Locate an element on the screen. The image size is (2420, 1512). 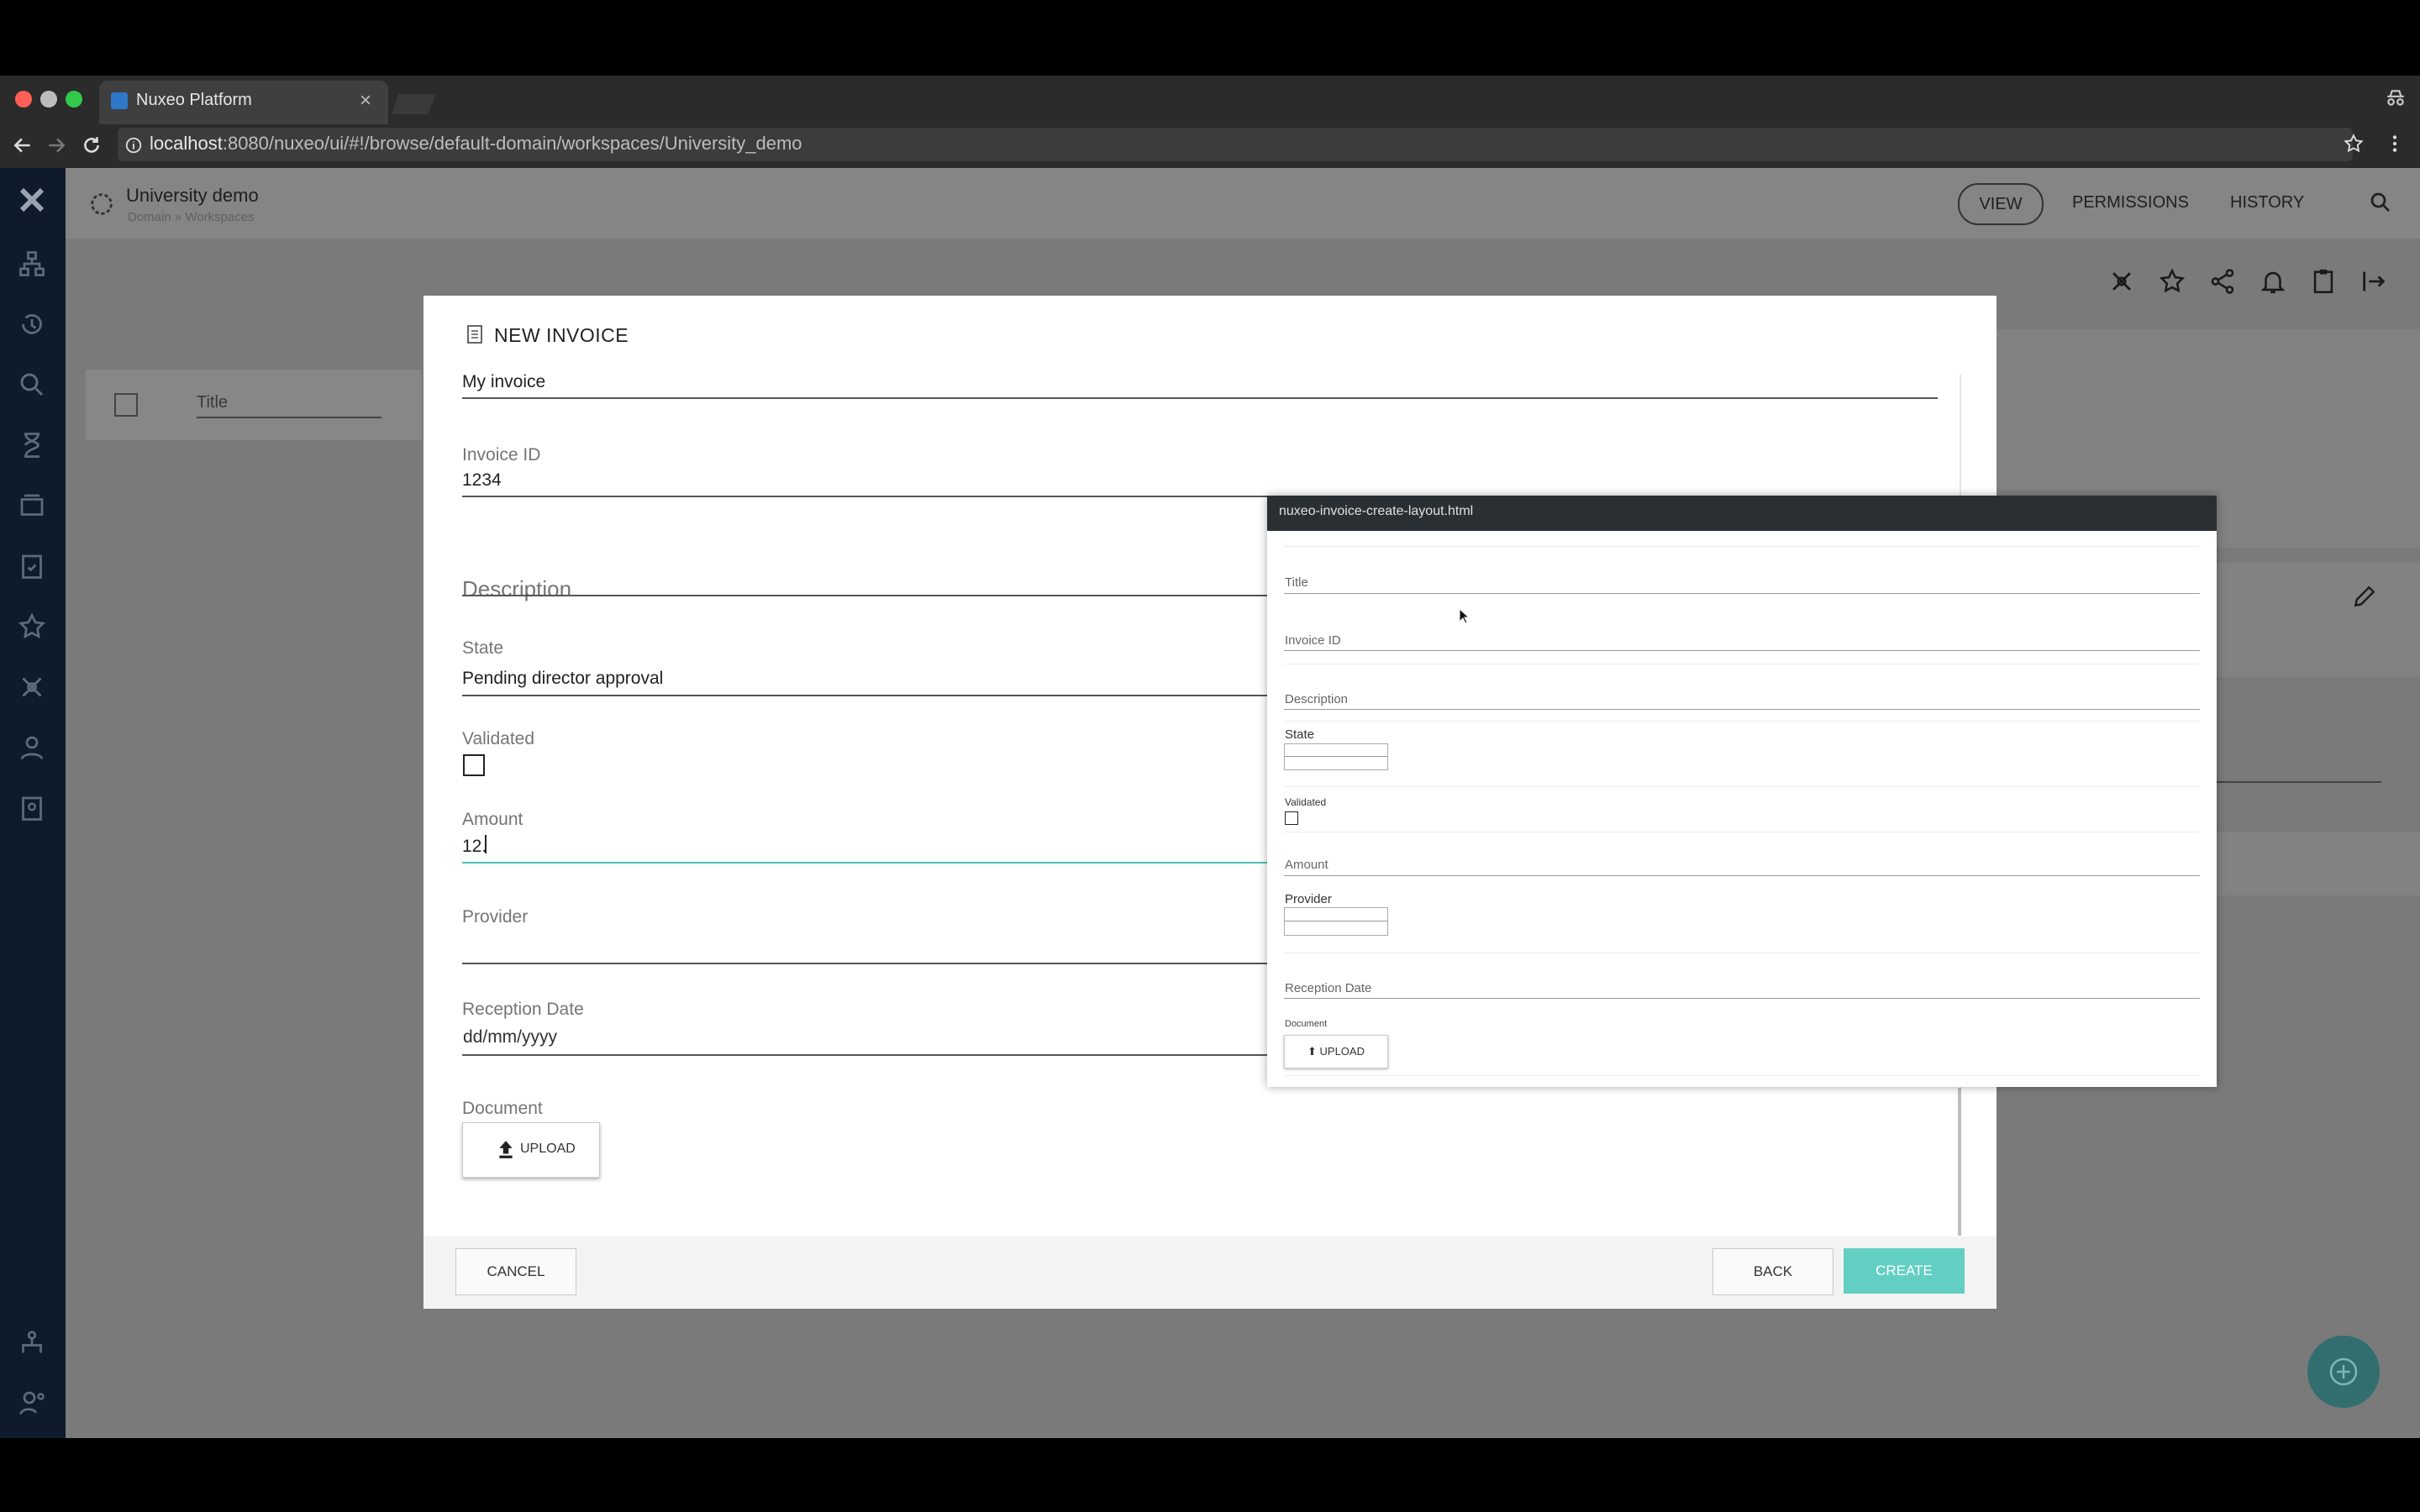
dialog-scrollbar is located at coordinates (1960, 1162).